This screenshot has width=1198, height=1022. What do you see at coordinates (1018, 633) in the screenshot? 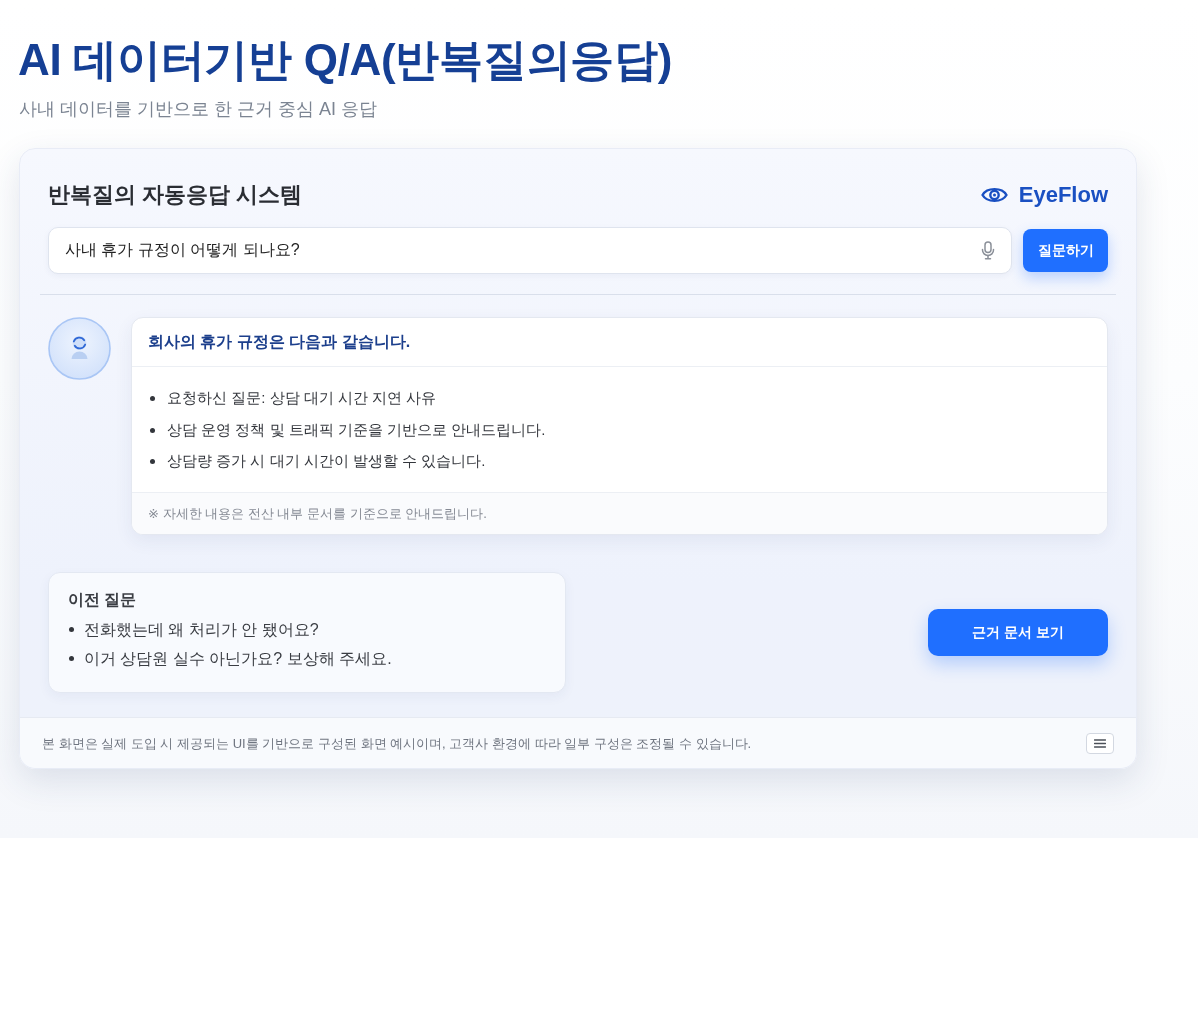
I see `evidence-button: 근거 문서 보기` at bounding box center [1018, 633].